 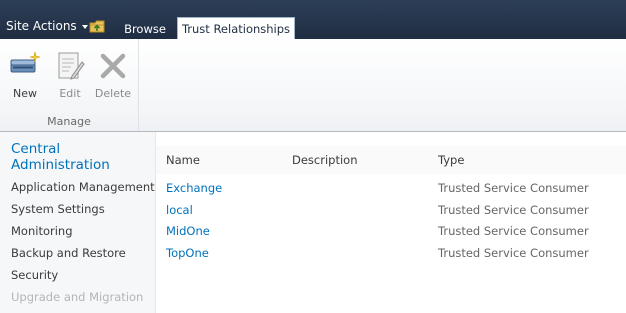 I want to click on delete-button-label: Delete, so click(x=113, y=93).